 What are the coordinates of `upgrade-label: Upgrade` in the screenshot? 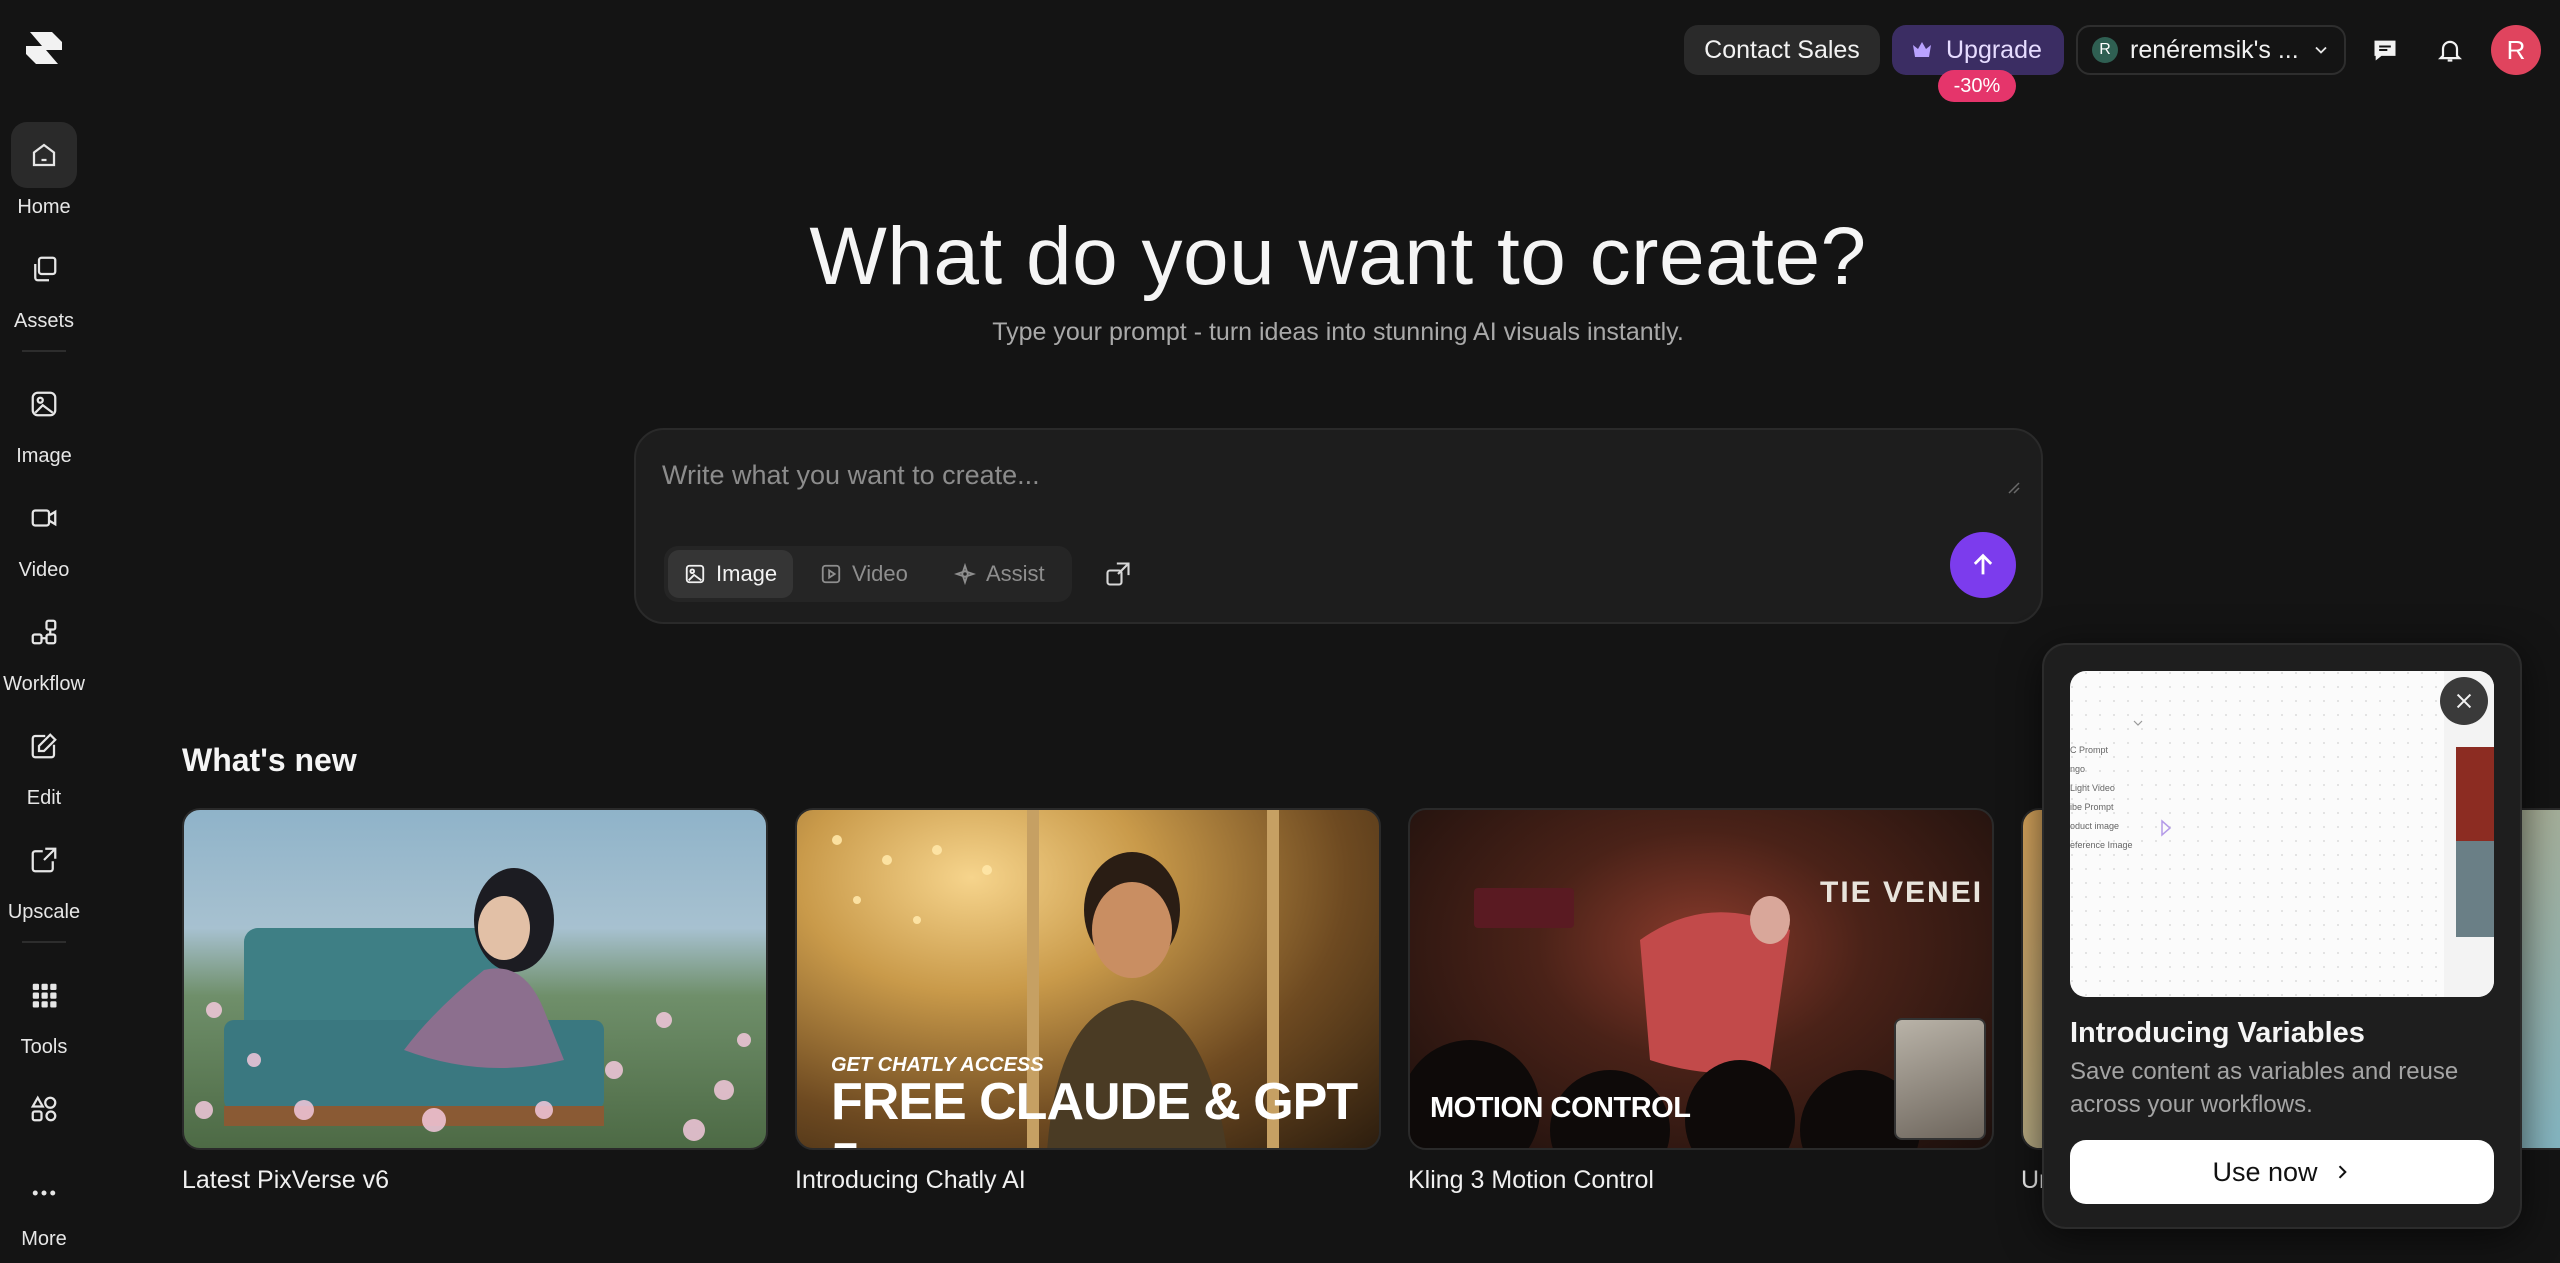 It's located at (1994, 49).